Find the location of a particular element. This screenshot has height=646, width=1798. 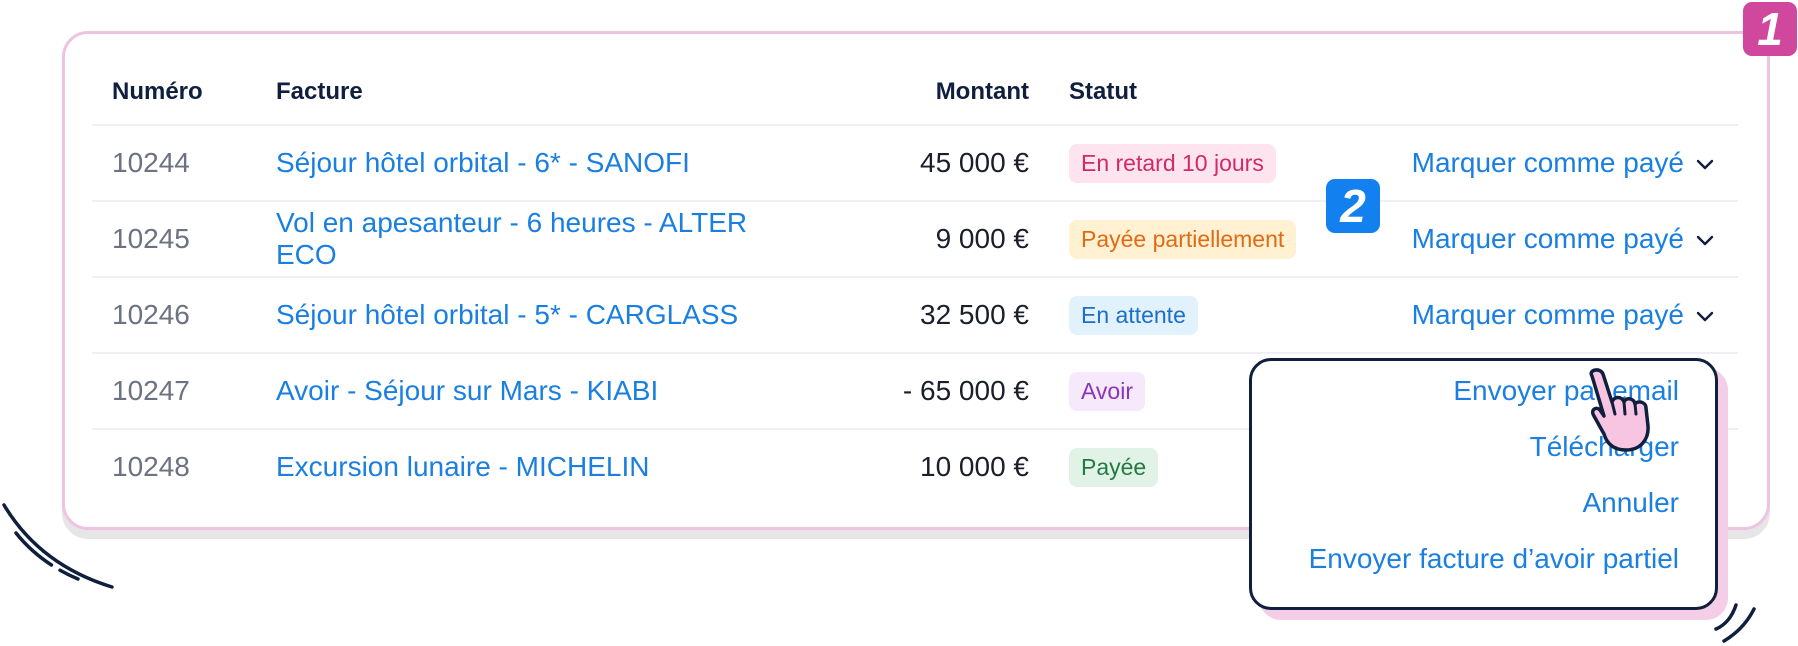

invoice-amount: 32 500 € is located at coordinates (912, 315).